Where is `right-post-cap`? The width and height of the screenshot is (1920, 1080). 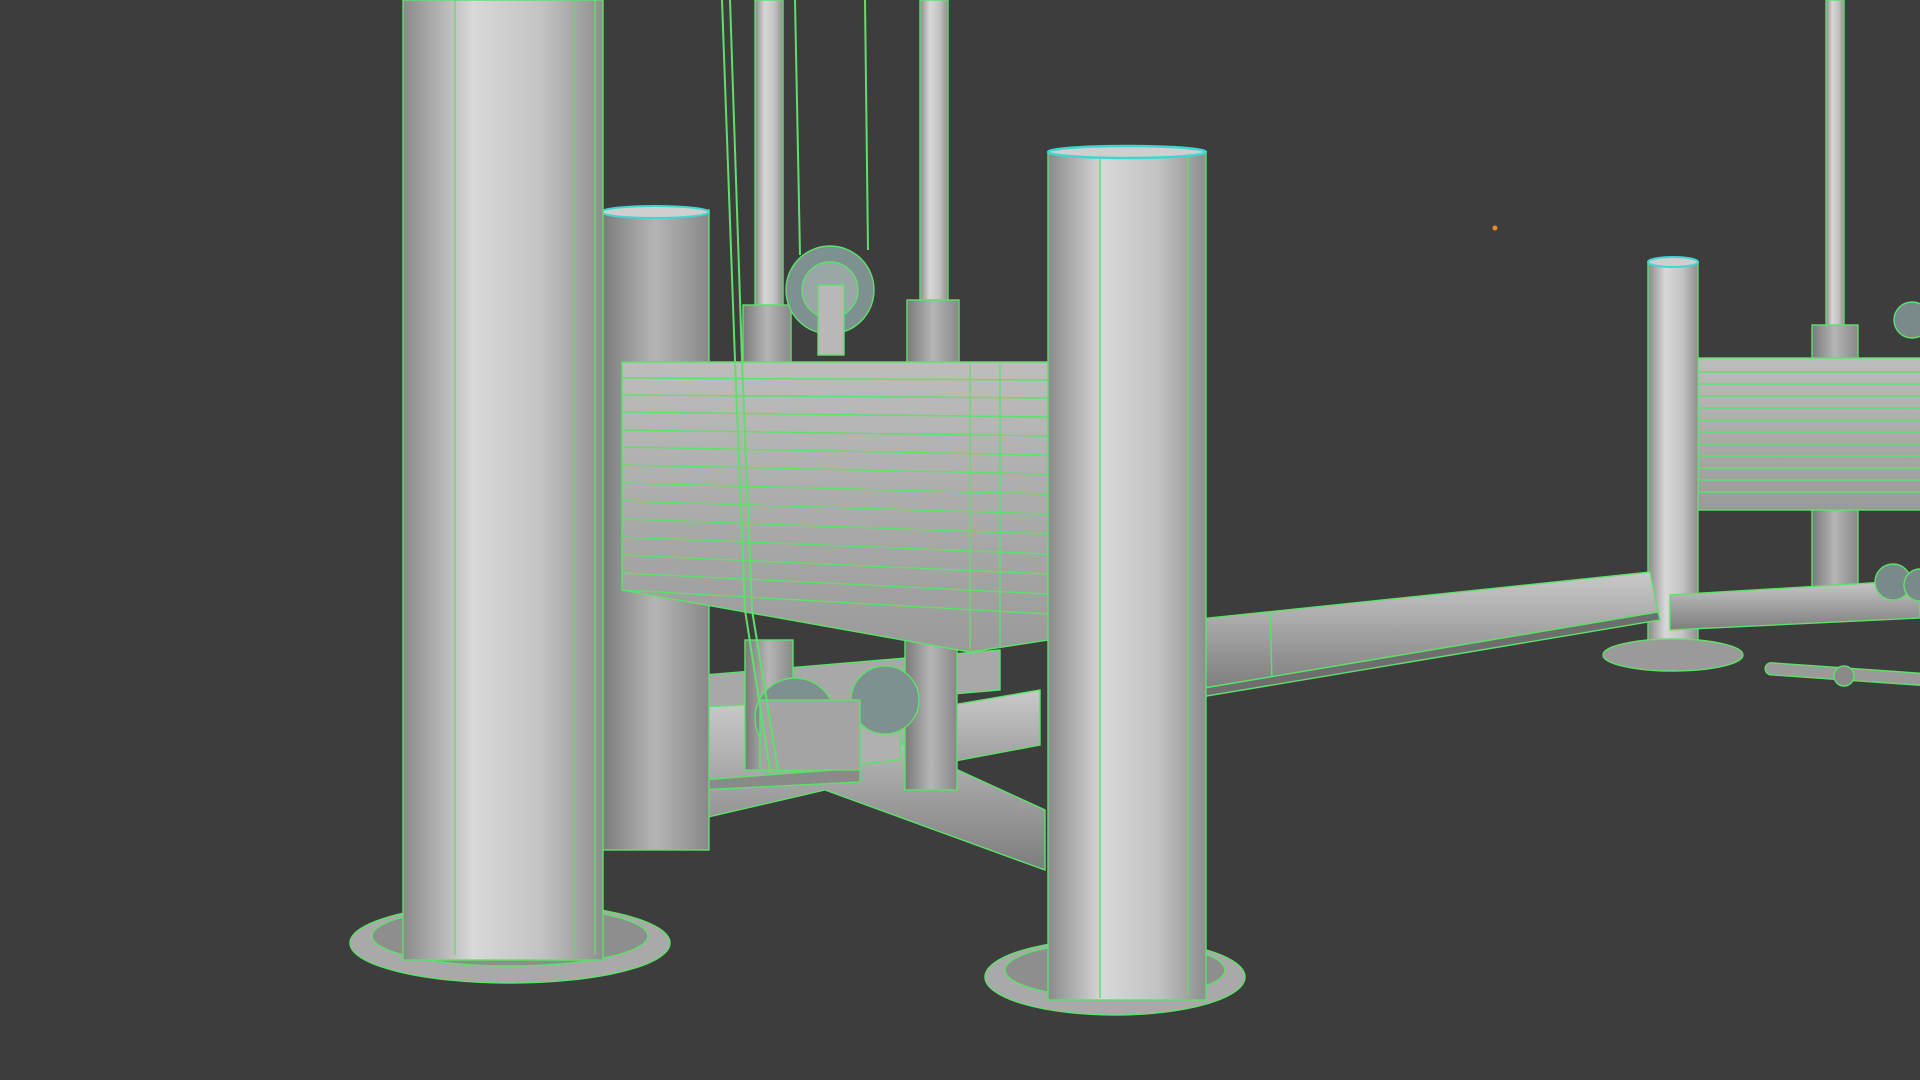 right-post-cap is located at coordinates (1673, 262).